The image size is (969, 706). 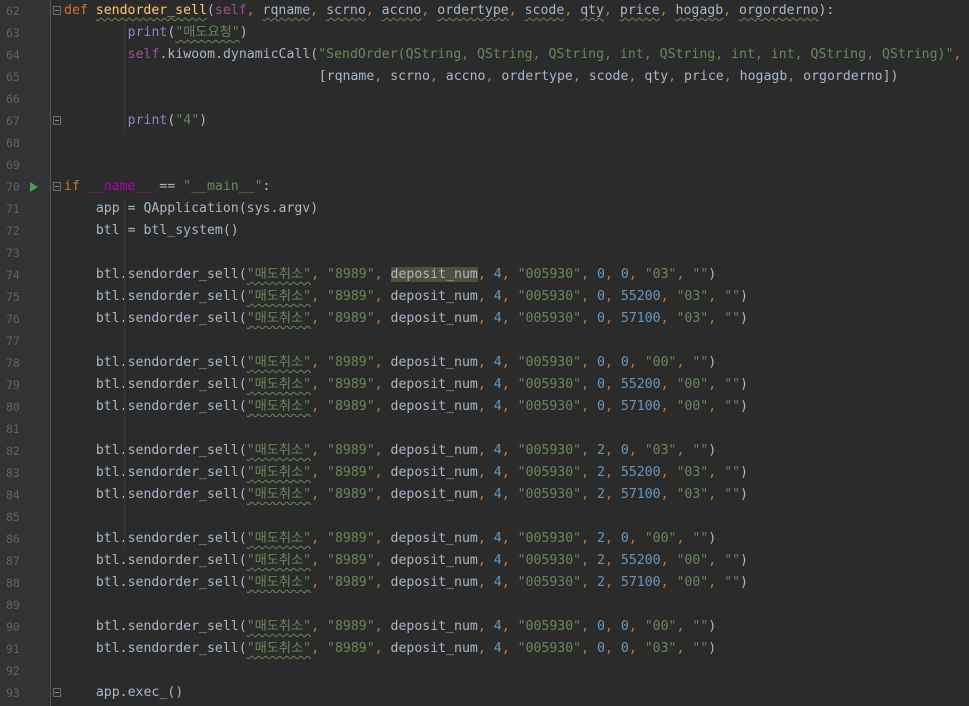 What do you see at coordinates (13, 385) in the screenshot?
I see `line-number: 79` at bounding box center [13, 385].